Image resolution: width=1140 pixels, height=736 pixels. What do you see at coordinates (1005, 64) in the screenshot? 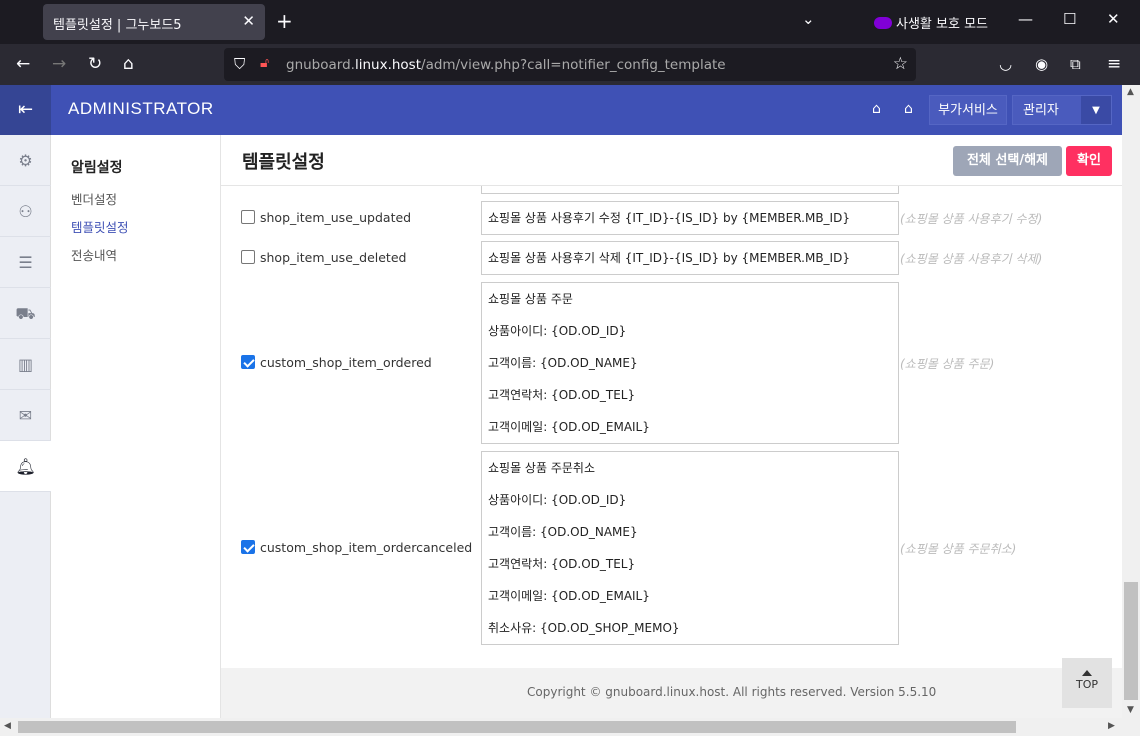
I see `pocket-icon: ◡` at bounding box center [1005, 64].